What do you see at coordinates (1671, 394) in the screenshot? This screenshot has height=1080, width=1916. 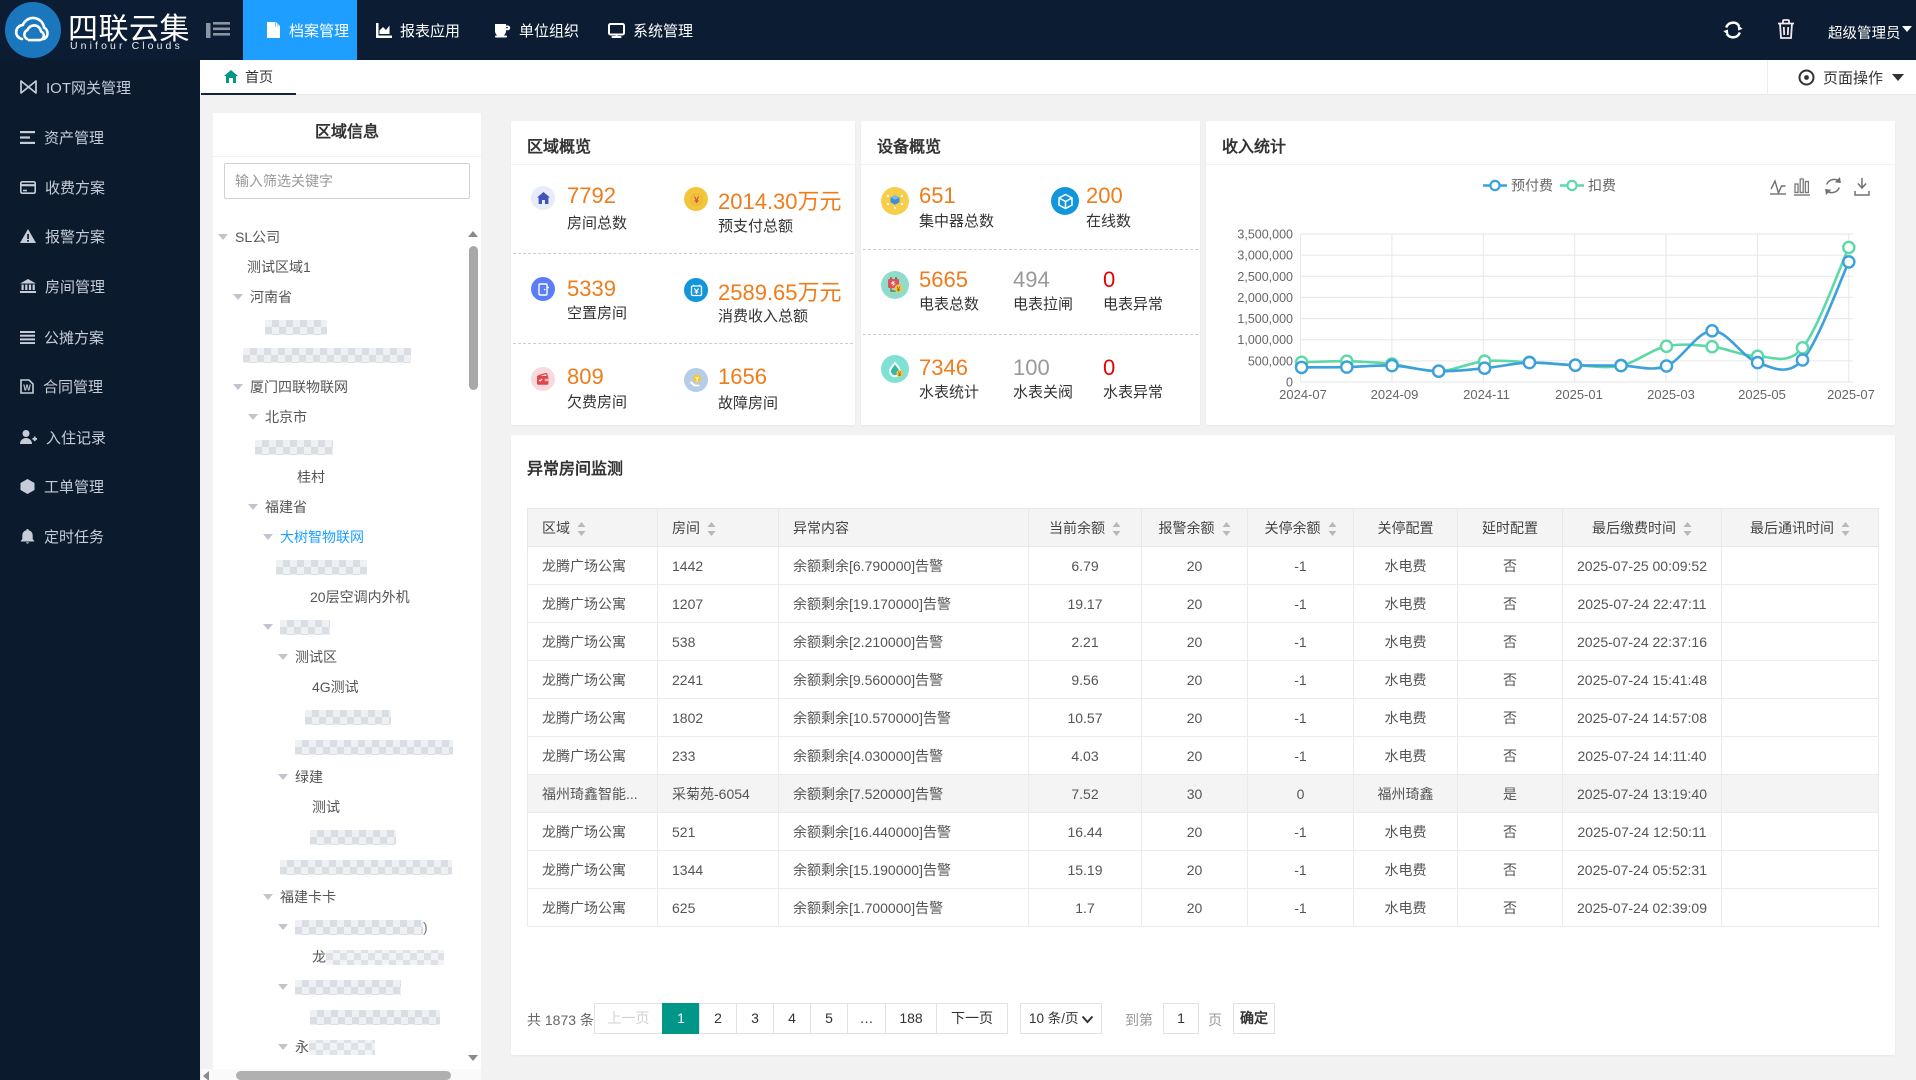 I see `svg-text: 2025-03` at bounding box center [1671, 394].